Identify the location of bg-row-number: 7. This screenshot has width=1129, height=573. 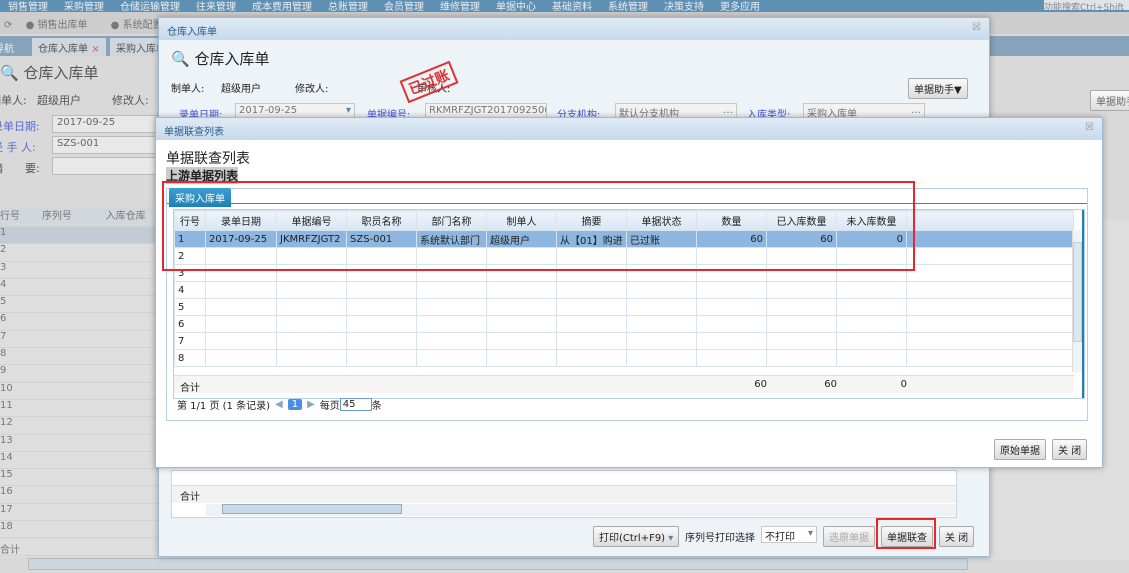
(3, 336).